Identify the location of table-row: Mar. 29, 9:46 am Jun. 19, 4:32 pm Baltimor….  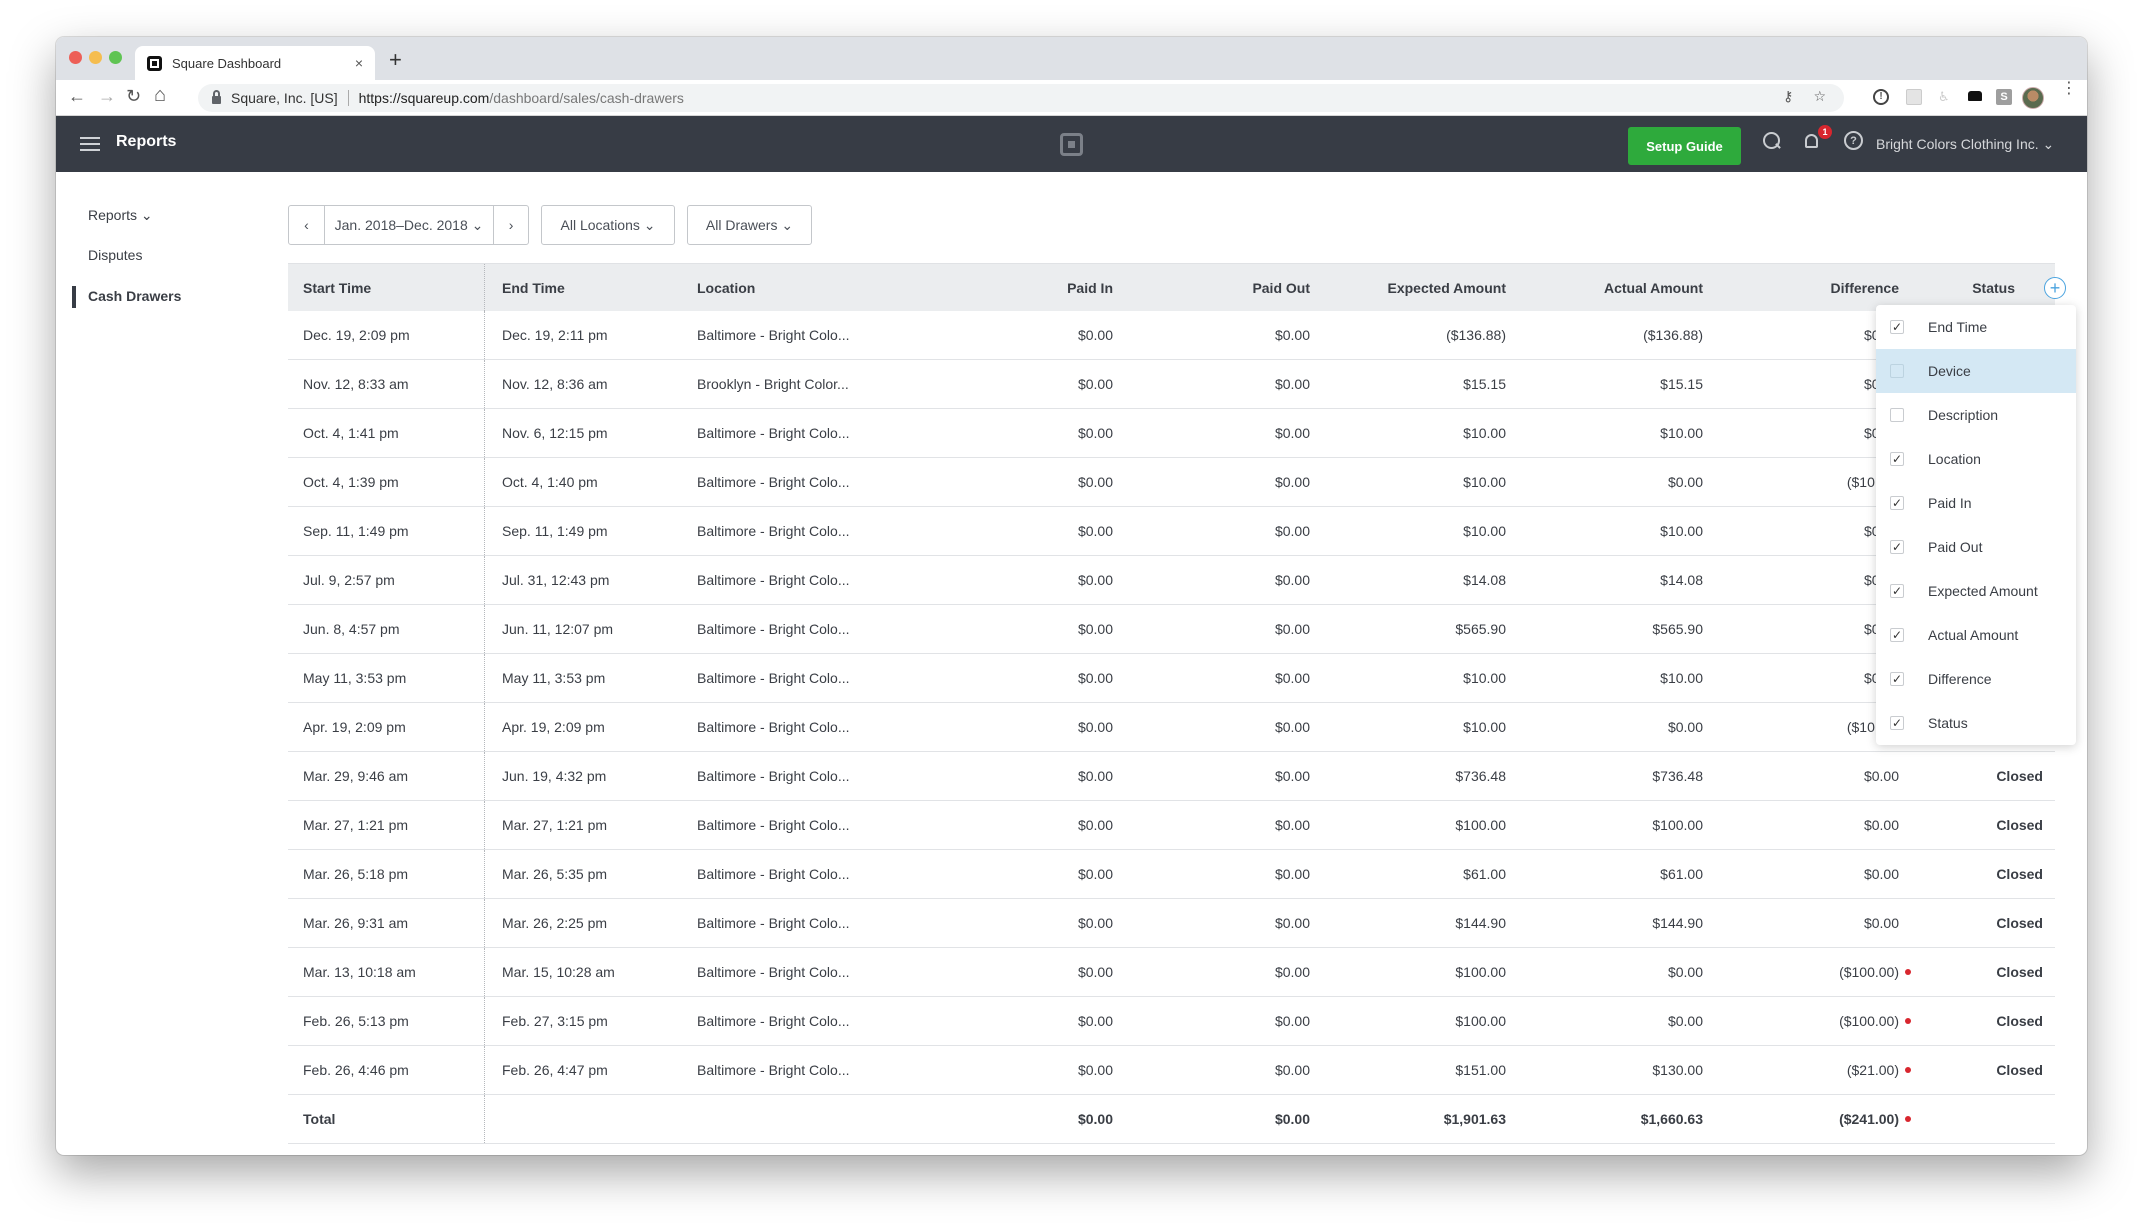
(1171, 776).